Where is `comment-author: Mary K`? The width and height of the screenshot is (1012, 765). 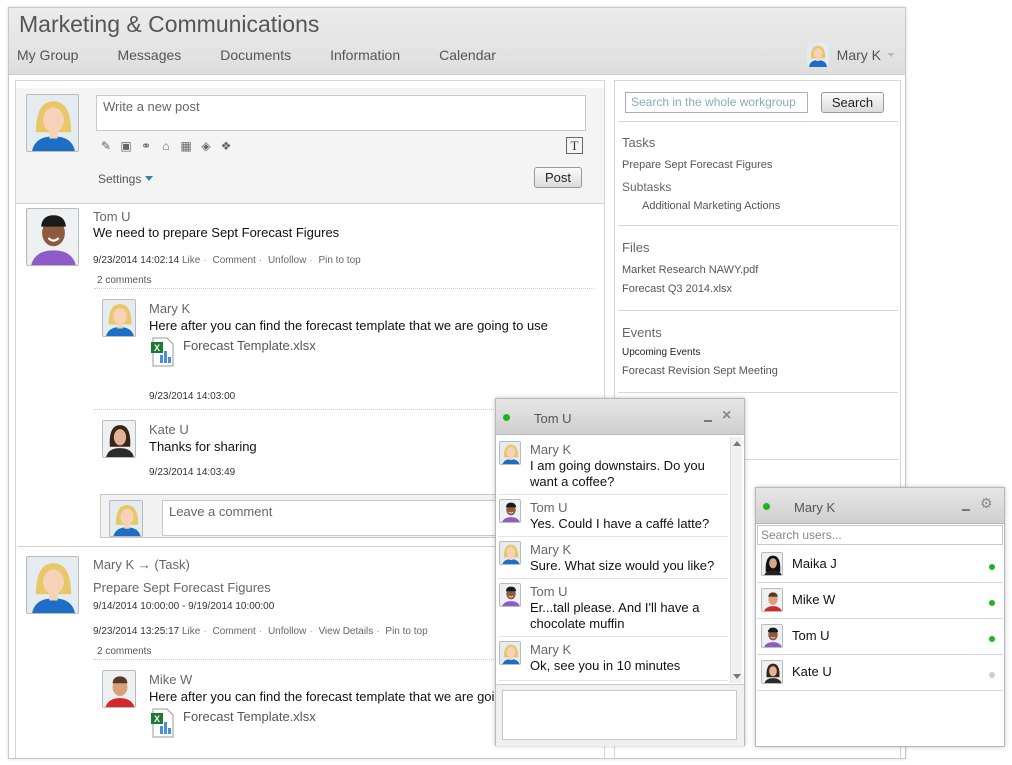 comment-author: Mary K is located at coordinates (169, 308).